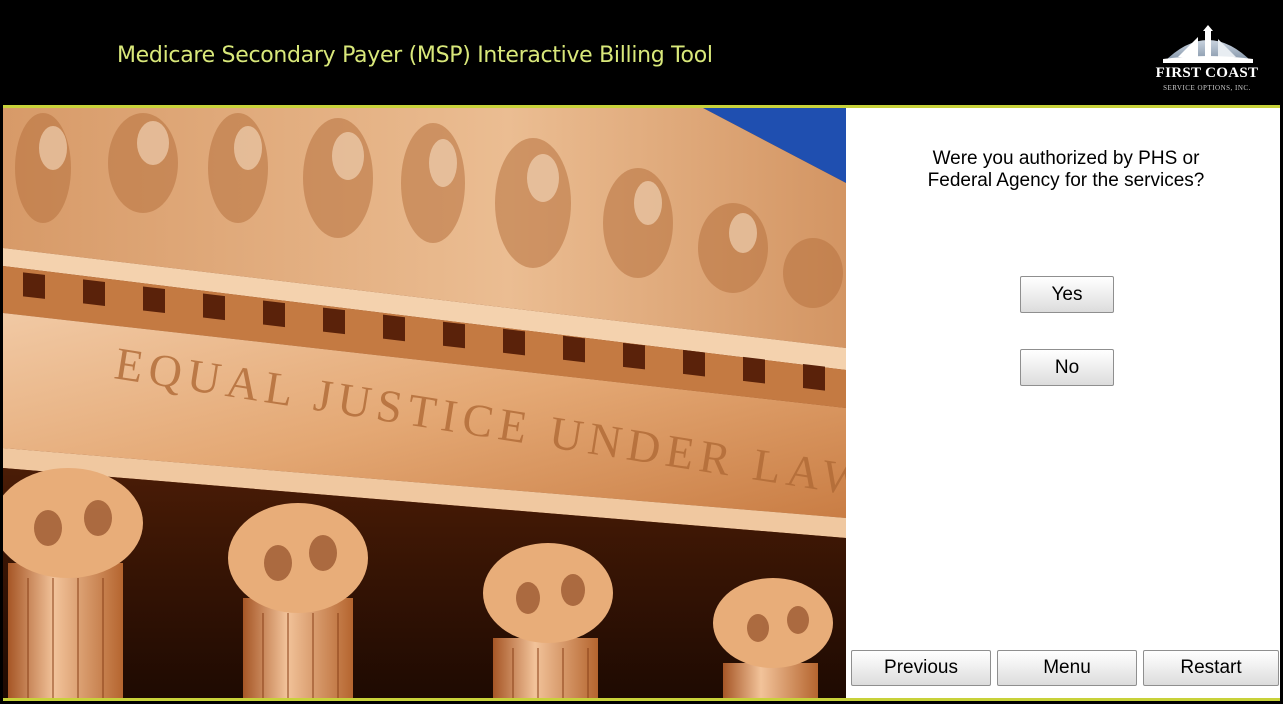 The image size is (1283, 704). What do you see at coordinates (641, 699) in the screenshot?
I see `footer-accent-line` at bounding box center [641, 699].